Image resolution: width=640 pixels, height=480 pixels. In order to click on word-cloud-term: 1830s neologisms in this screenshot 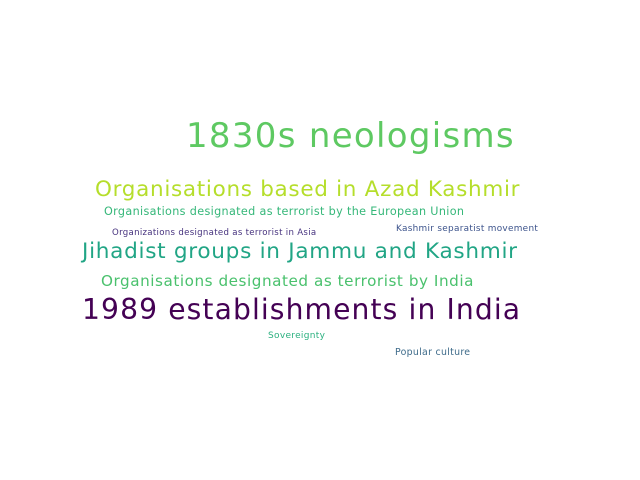, I will do `click(350, 136)`.